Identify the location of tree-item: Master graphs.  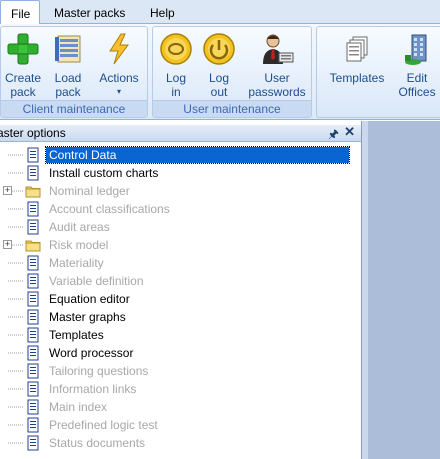
(180, 317).